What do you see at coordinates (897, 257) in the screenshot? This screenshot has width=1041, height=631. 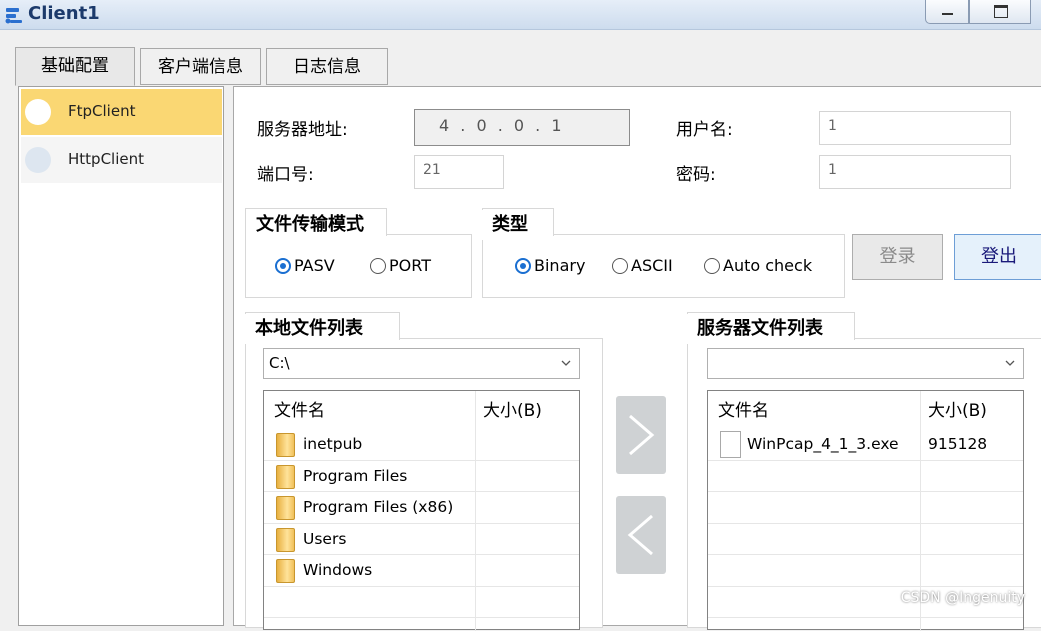 I see `login-button: 登录` at bounding box center [897, 257].